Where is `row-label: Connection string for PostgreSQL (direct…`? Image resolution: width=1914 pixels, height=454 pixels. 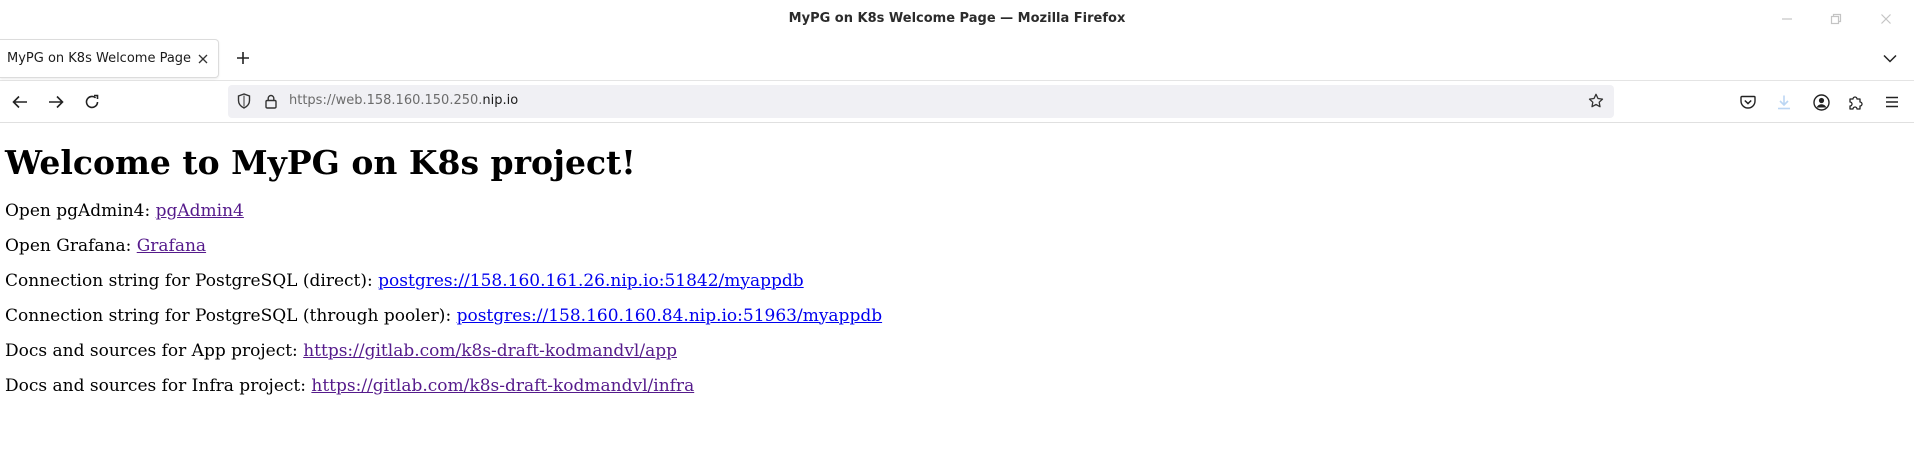
row-label: Connection string for PostgreSQL (direct… is located at coordinates (192, 280).